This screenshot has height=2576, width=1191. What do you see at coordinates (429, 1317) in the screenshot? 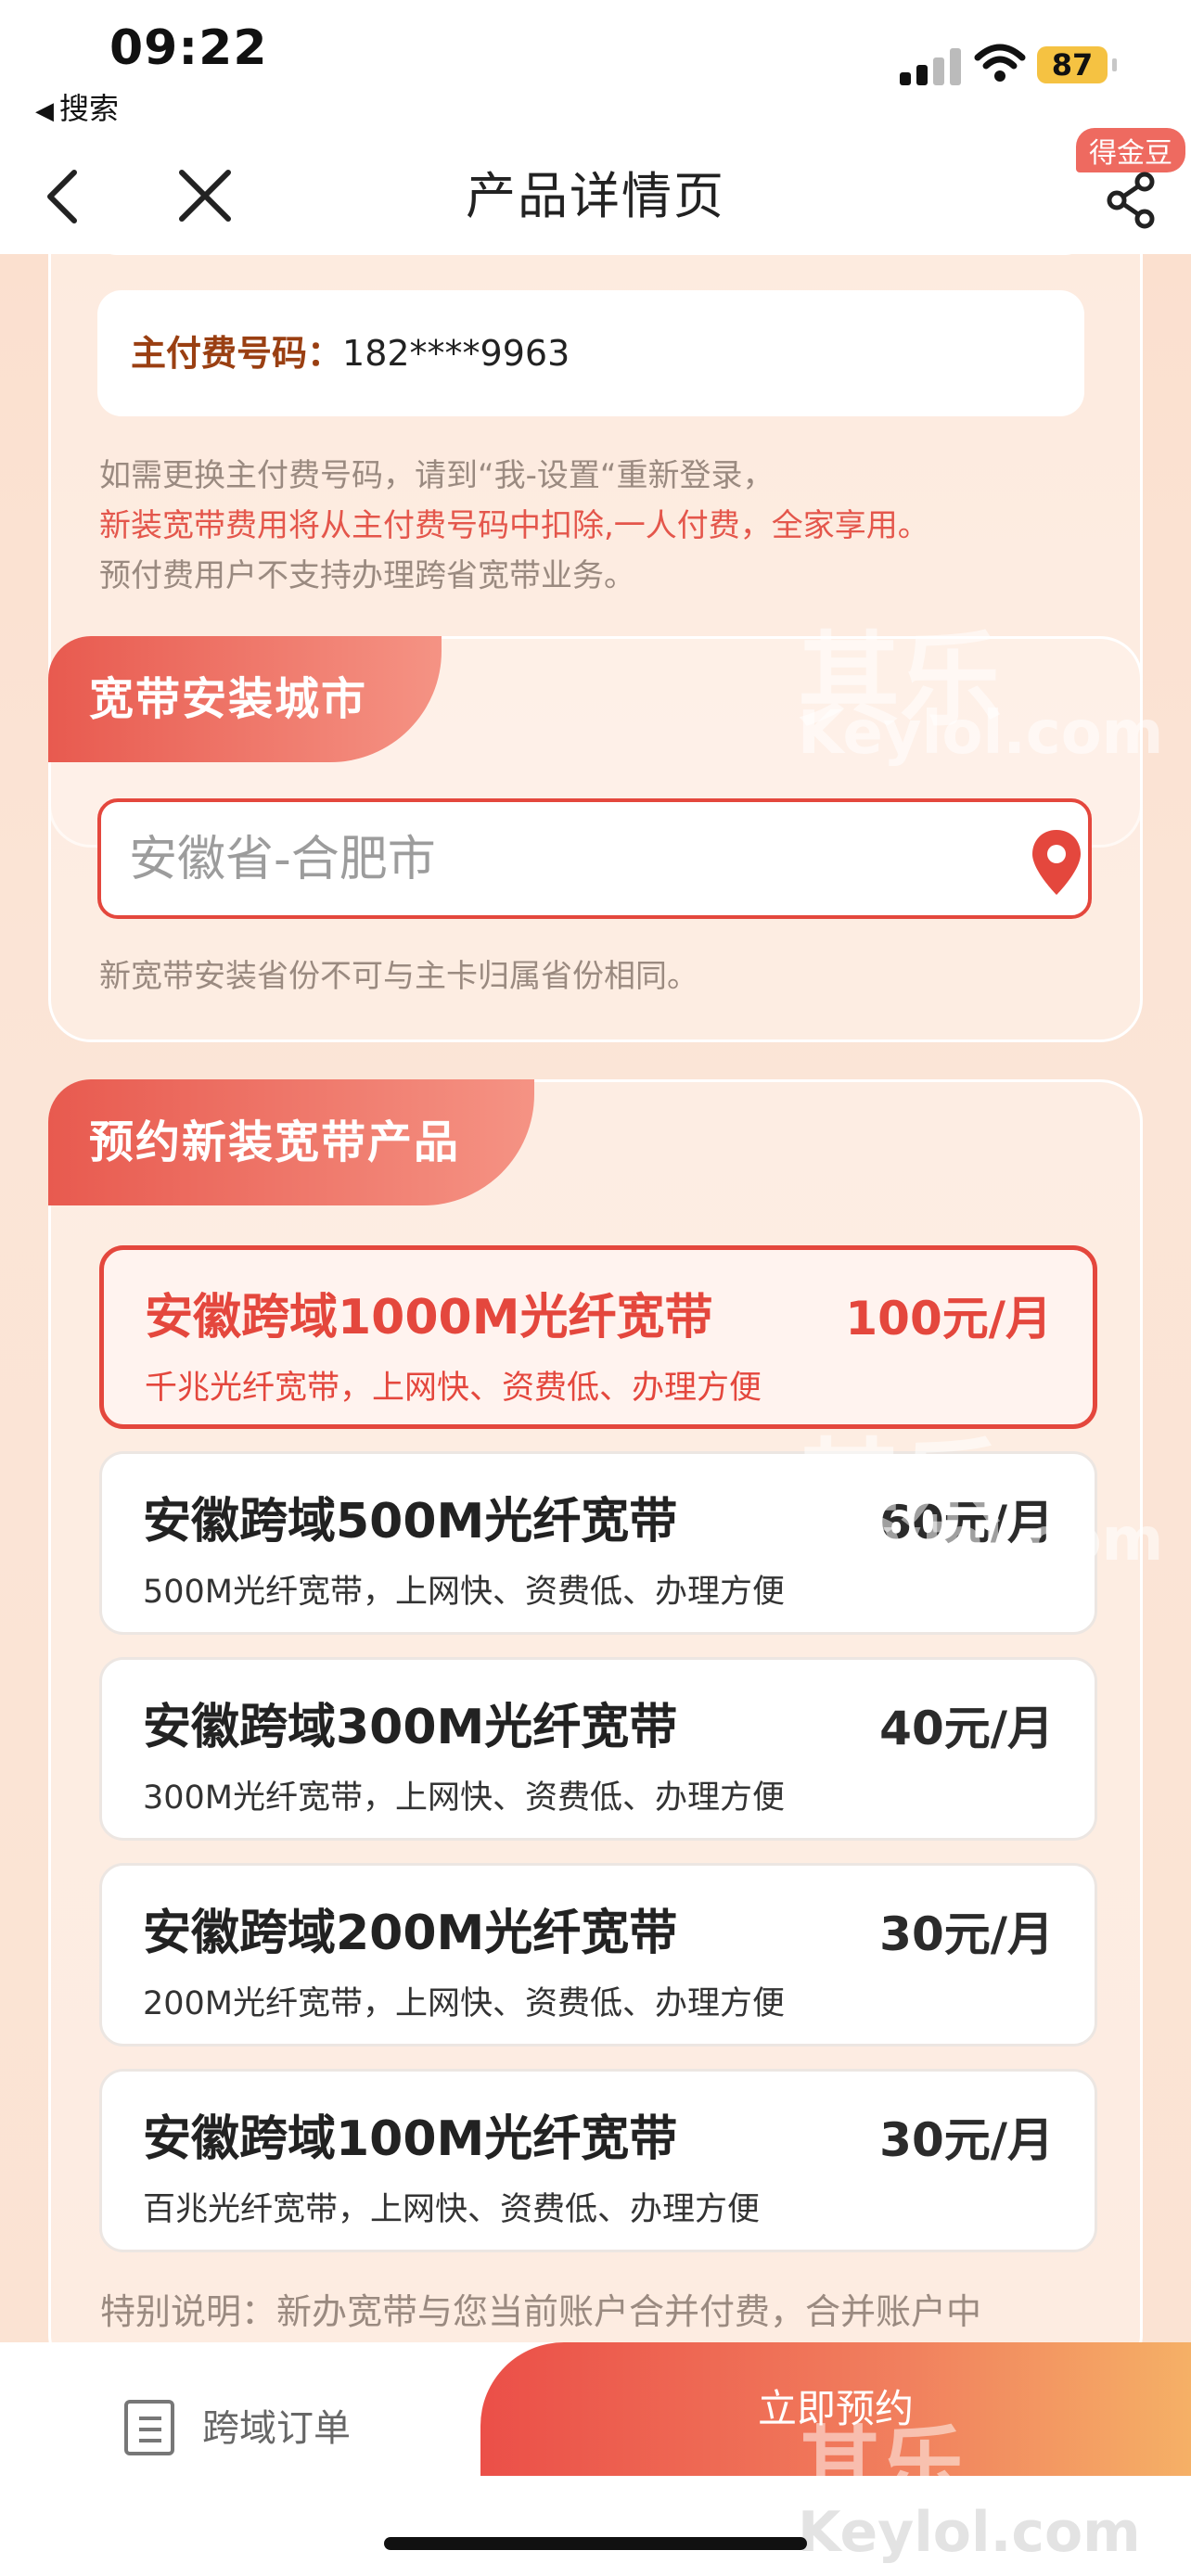
I see `product-name: 安徽跨域1000M光纤宽带` at bounding box center [429, 1317].